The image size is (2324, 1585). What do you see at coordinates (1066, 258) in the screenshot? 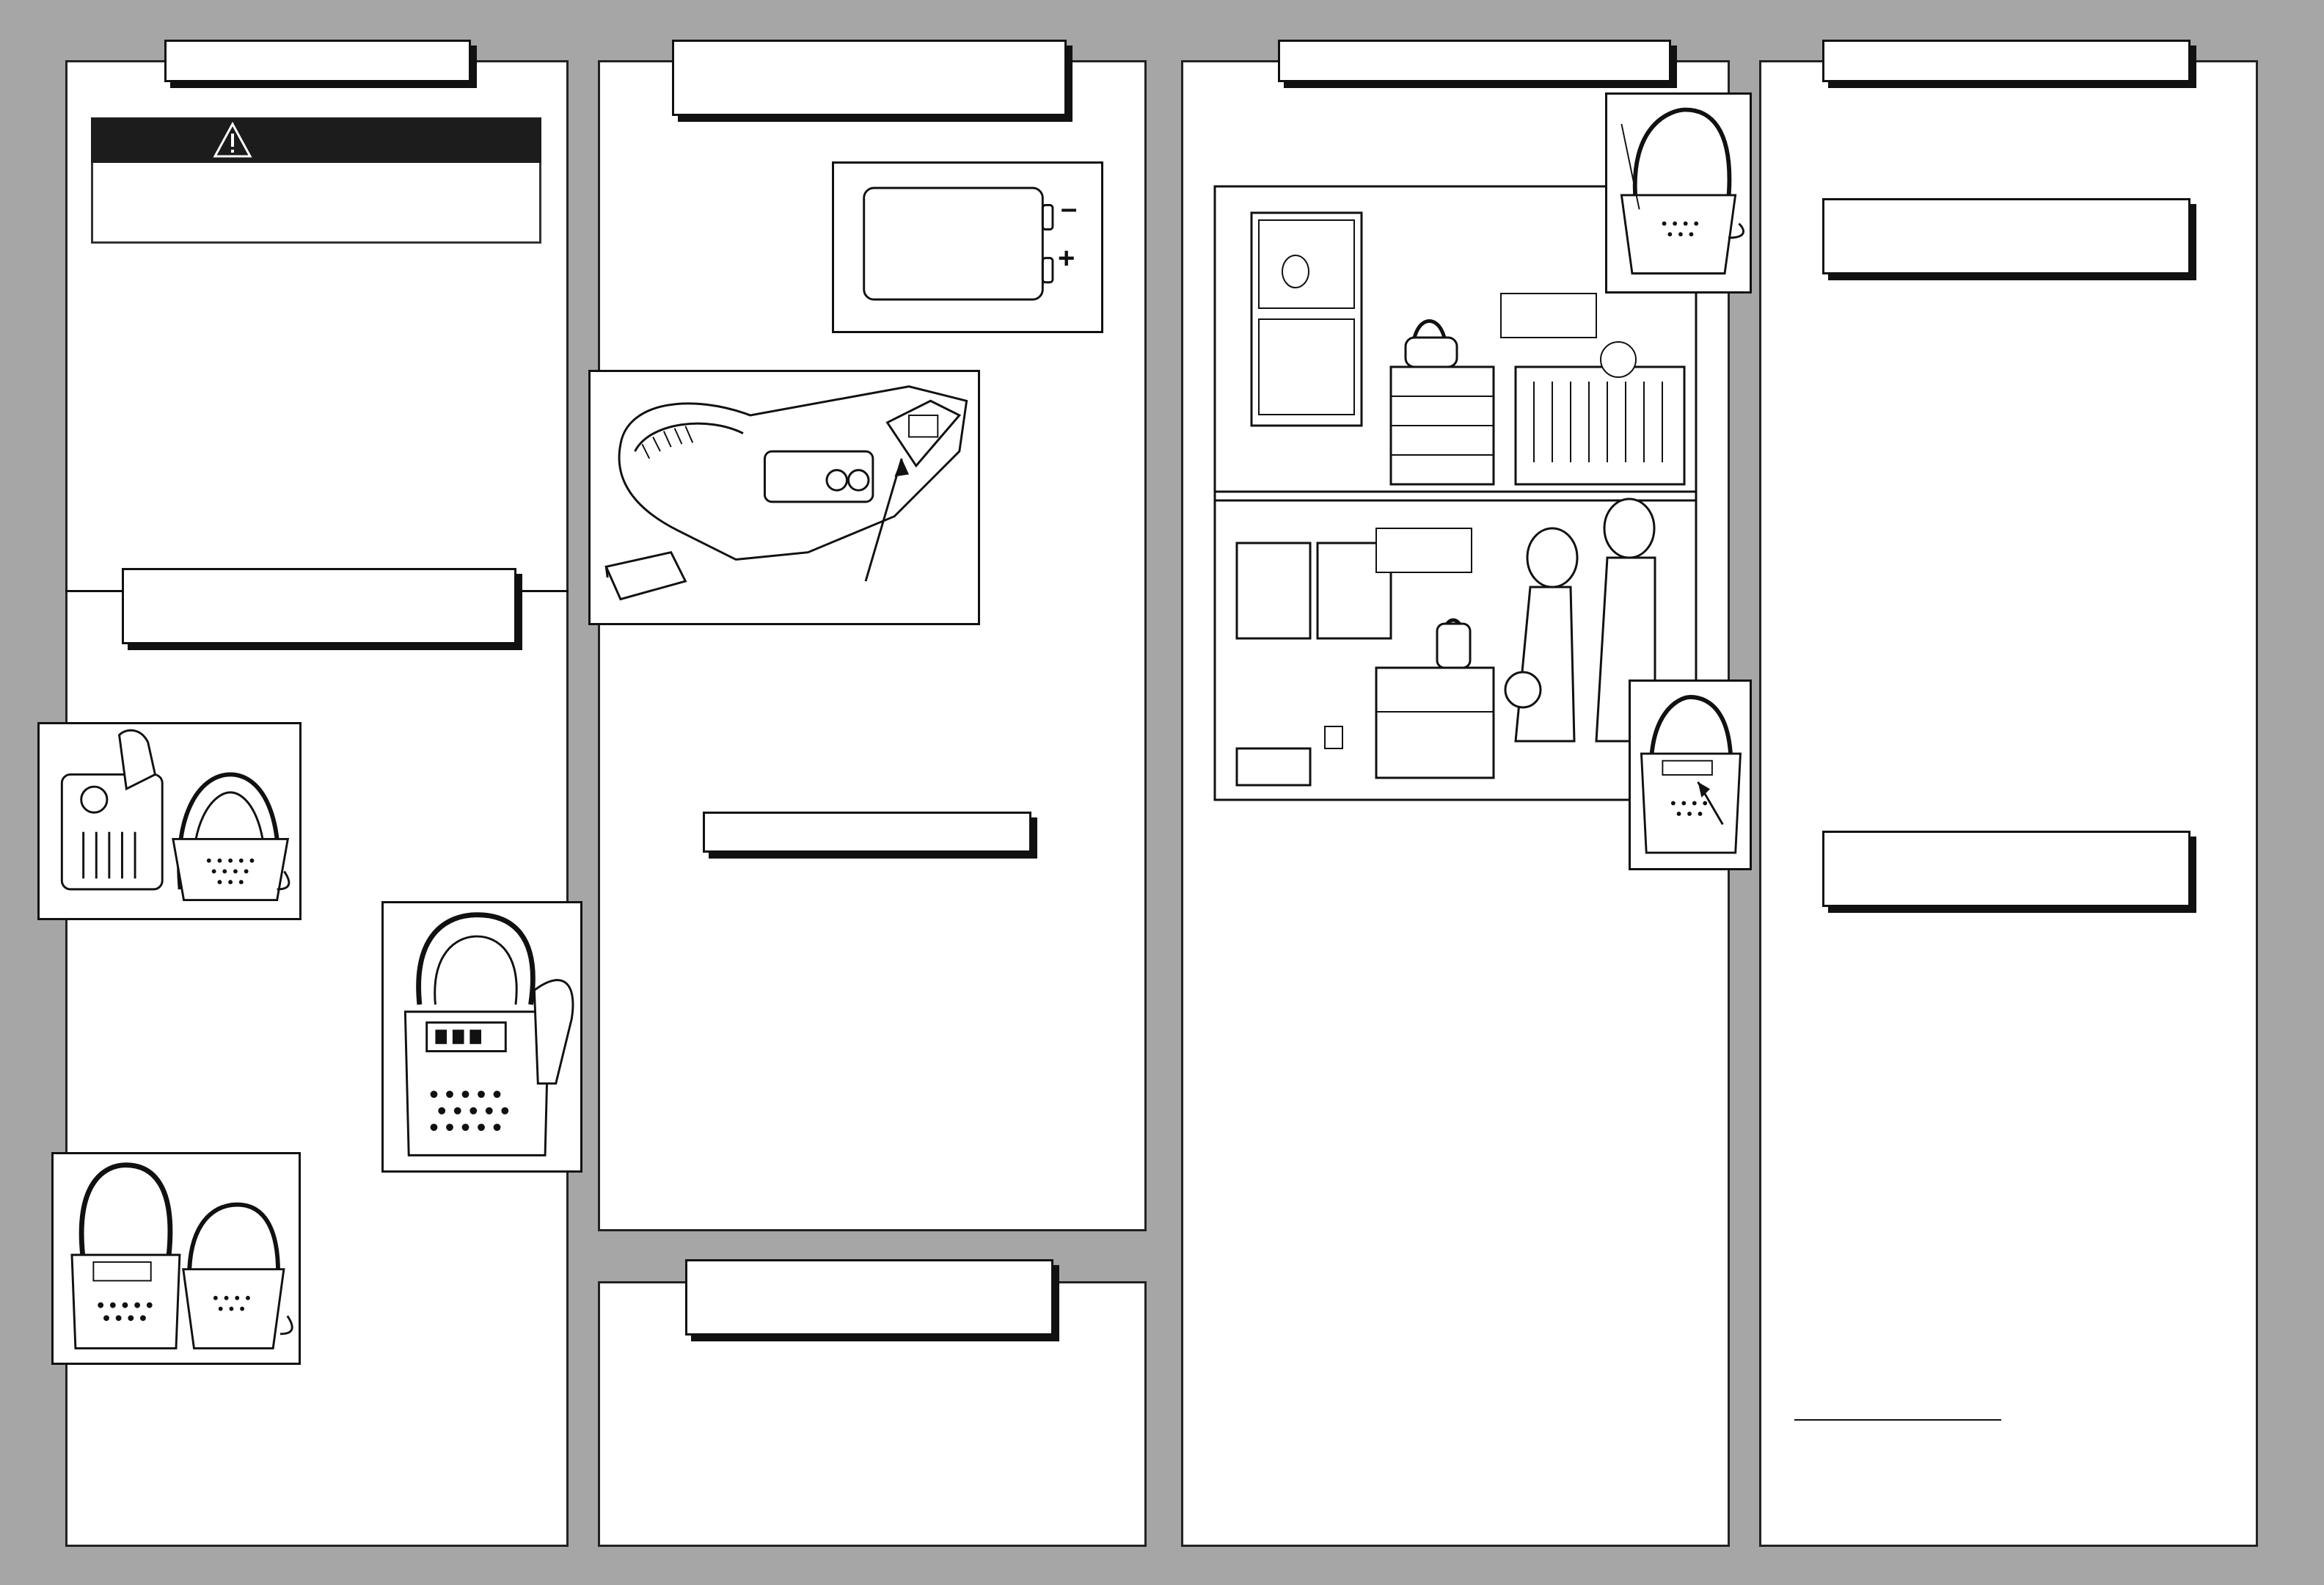
I see `battery-plus-label: +` at bounding box center [1066, 258].